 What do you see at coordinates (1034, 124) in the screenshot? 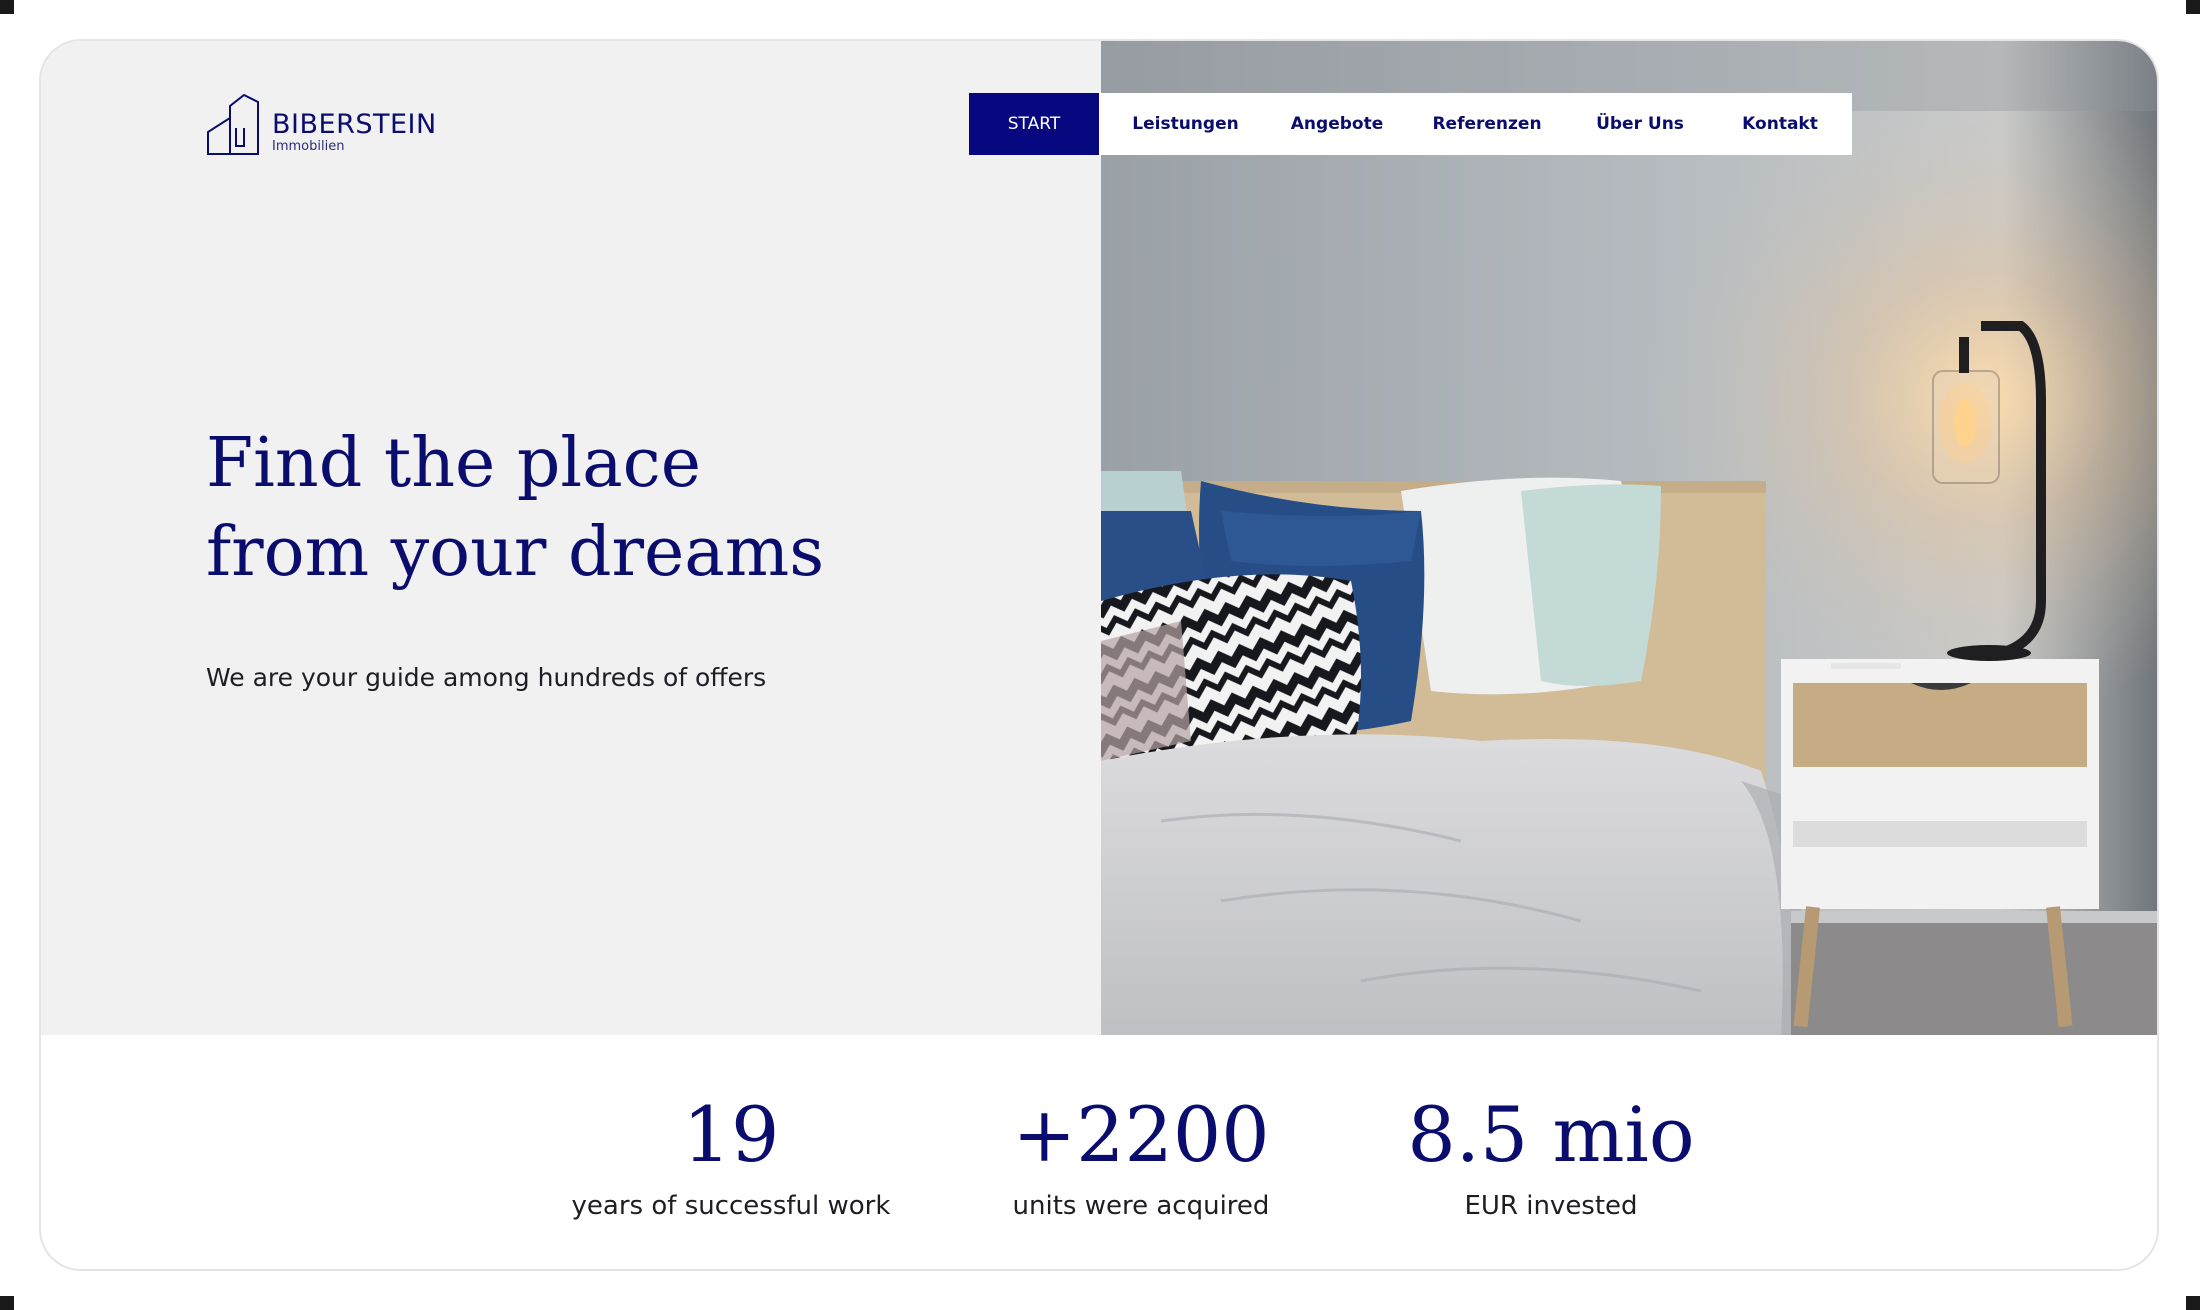
I see `nav-item-start: START` at bounding box center [1034, 124].